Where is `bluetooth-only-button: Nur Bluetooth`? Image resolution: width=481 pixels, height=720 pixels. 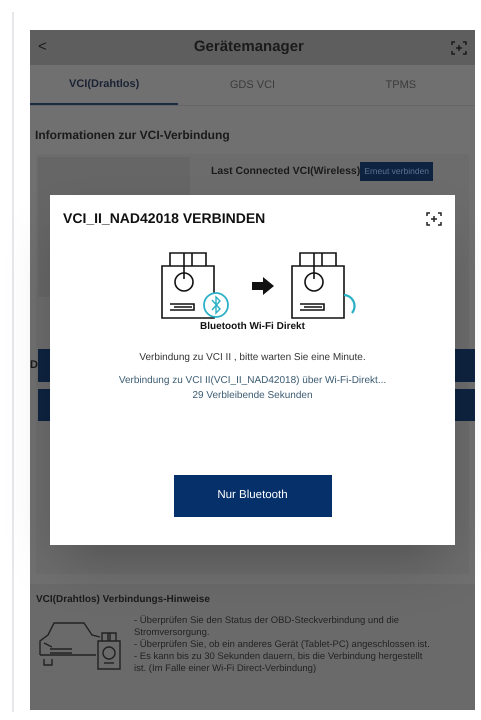
bluetooth-only-button: Nur Bluetooth is located at coordinates (253, 496).